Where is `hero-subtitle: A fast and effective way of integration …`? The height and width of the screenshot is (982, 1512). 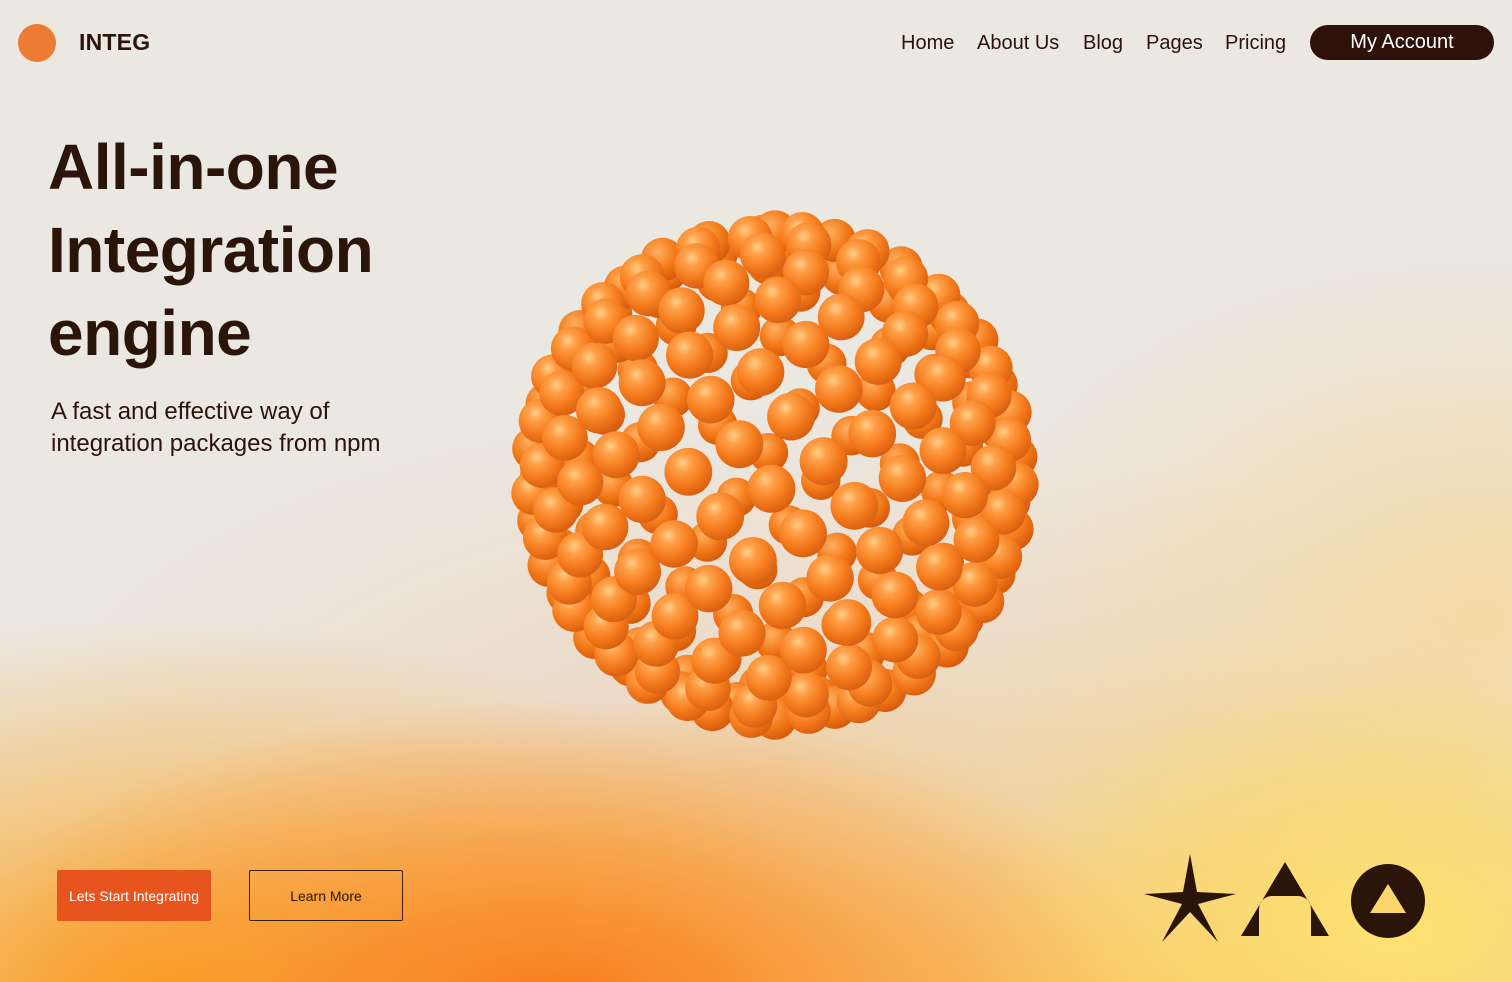
hero-subtitle: A fast and effective way of integration … is located at coordinates (241, 428).